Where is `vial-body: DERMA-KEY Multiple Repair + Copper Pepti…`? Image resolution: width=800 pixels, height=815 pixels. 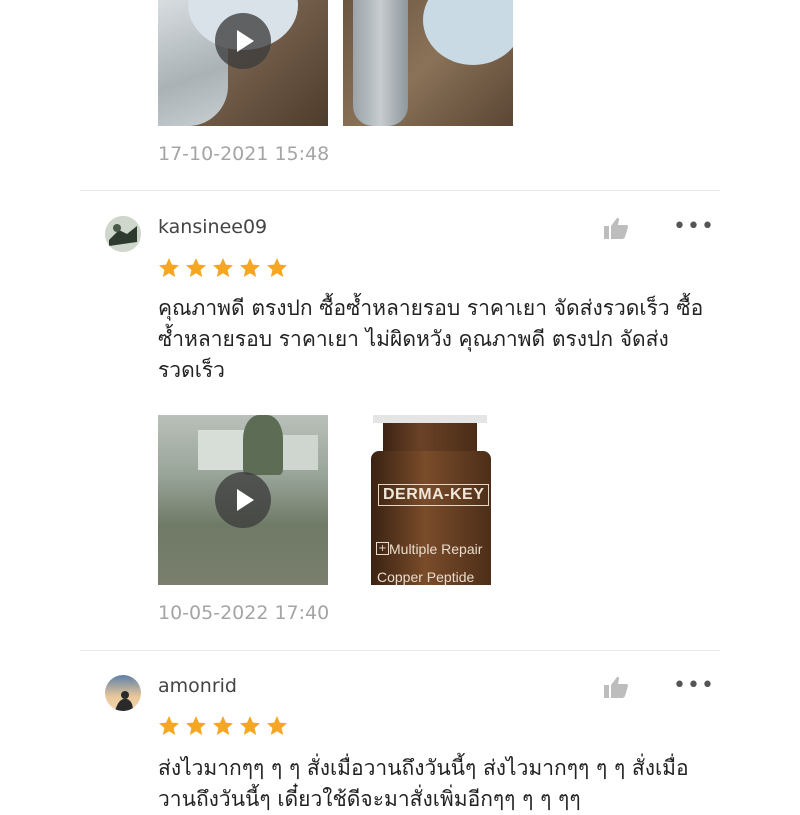 vial-body: DERMA-KEY Multiple Repair + Copper Pepti… is located at coordinates (431, 518).